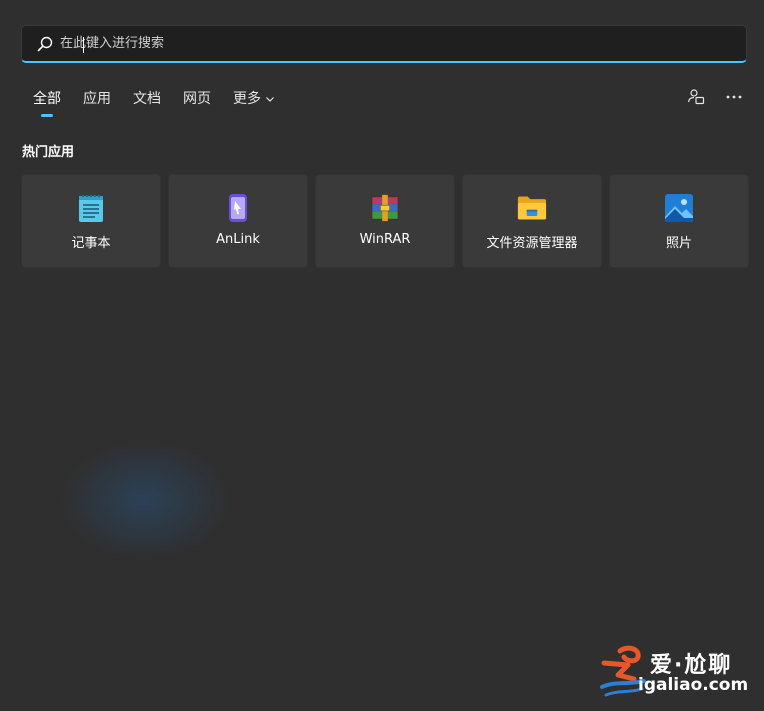 This screenshot has width=764, height=711. Describe the element at coordinates (385, 239) in the screenshot. I see `app-label: WinRAR` at that location.